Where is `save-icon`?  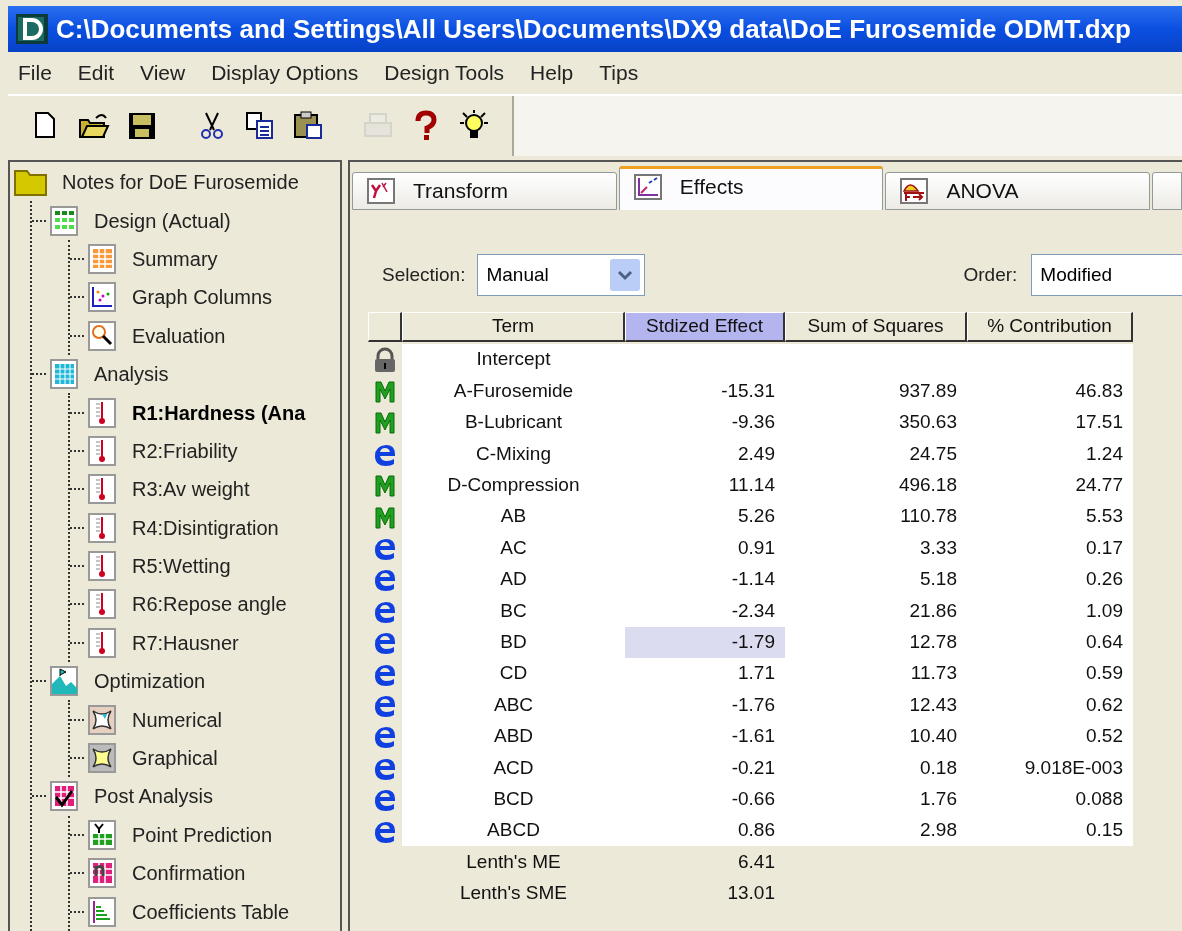
save-icon is located at coordinates (142, 126).